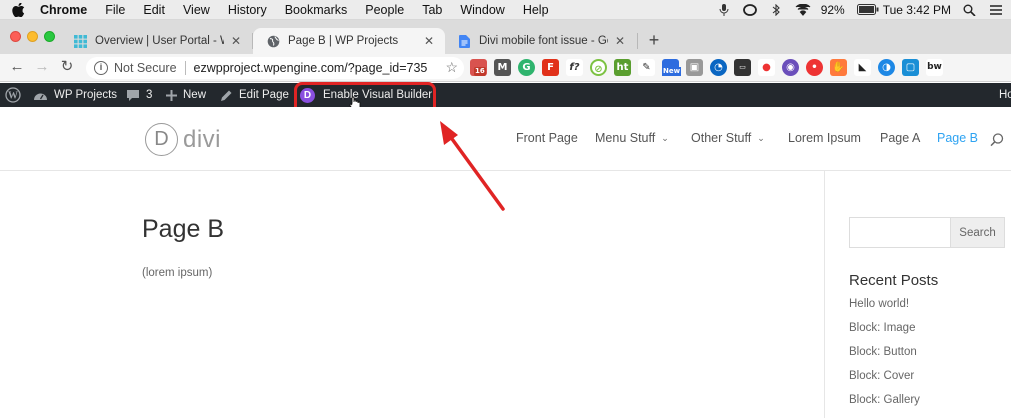 The width and height of the screenshot is (1011, 418). I want to click on font-finder-extension-icon: f?, so click(574, 67).